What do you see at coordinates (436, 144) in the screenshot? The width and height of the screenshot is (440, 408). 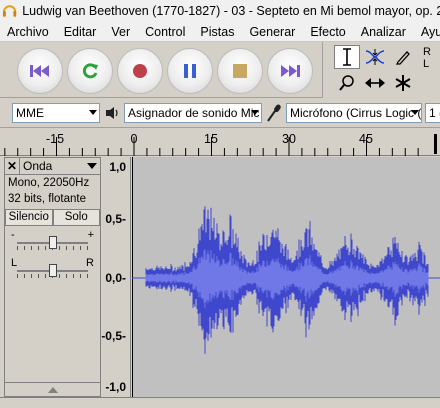 I see `playhead-icon` at bounding box center [436, 144].